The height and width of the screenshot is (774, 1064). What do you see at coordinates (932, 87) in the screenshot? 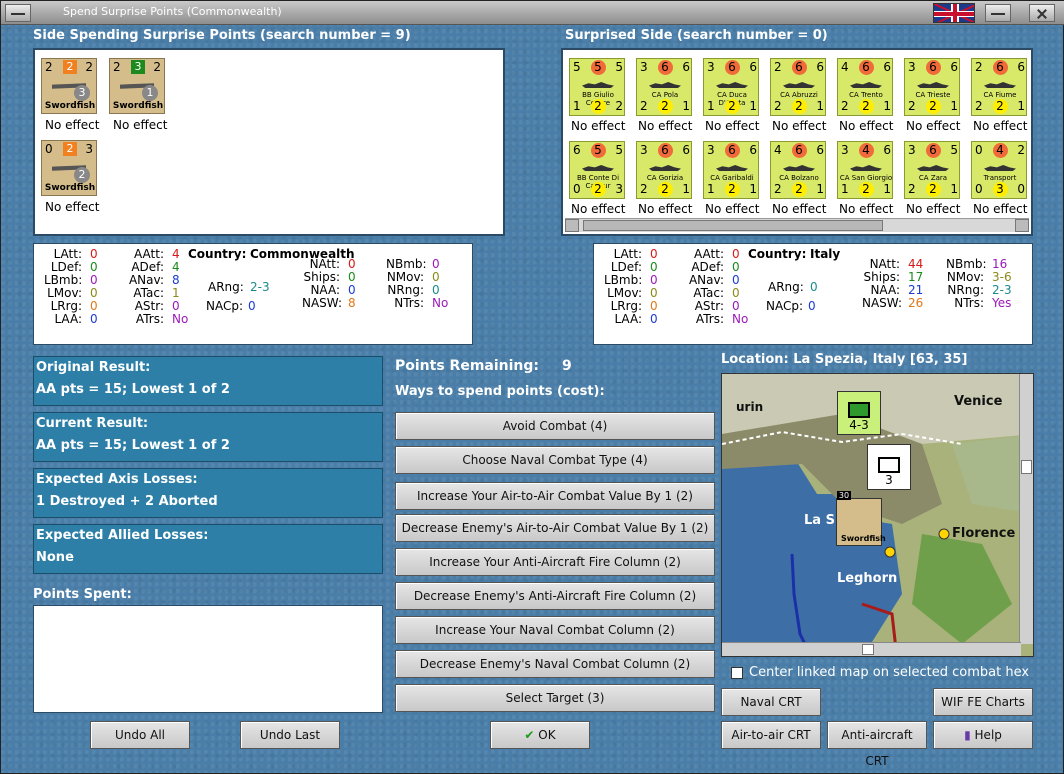
I see `ship-counter: 366 CA Trieste 221` at bounding box center [932, 87].